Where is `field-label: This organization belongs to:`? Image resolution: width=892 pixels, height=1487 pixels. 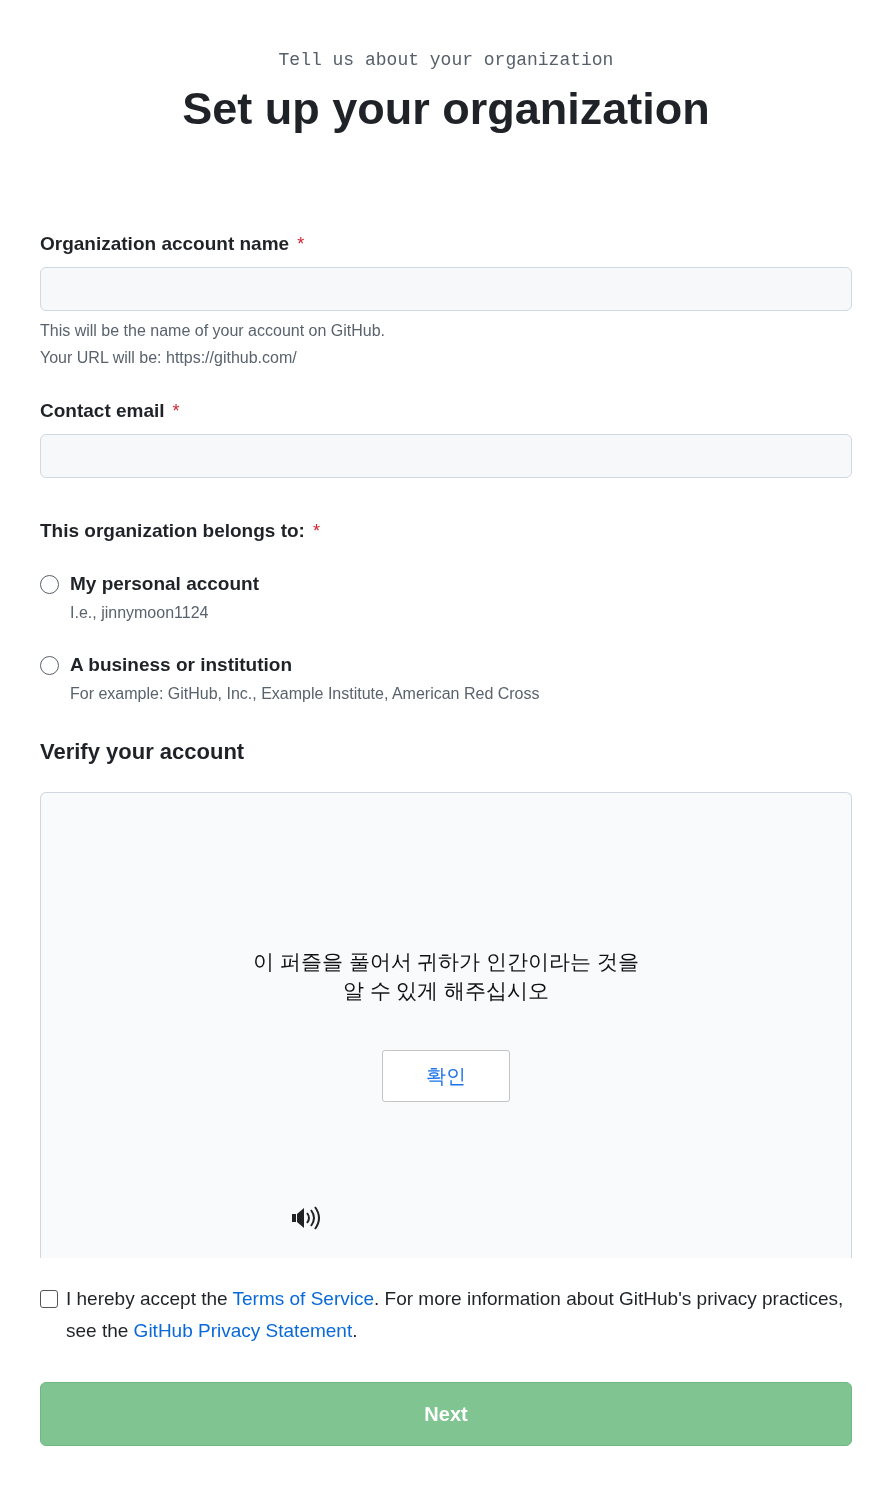
field-label: This organization belongs to: is located at coordinates (172, 531).